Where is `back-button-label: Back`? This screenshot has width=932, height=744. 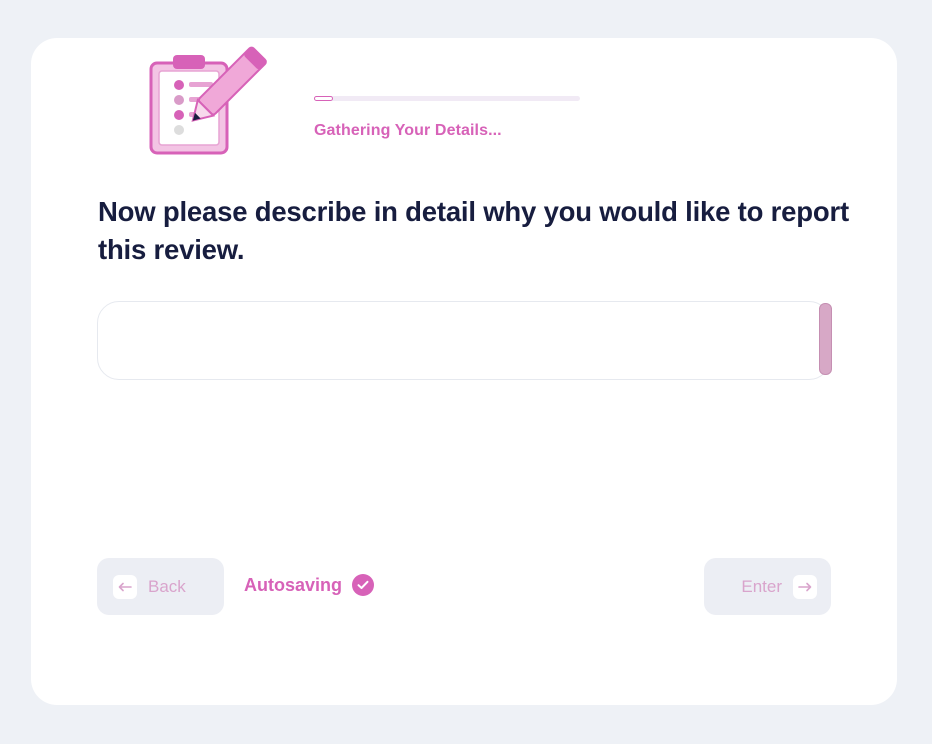
back-button-label: Back is located at coordinates (167, 586).